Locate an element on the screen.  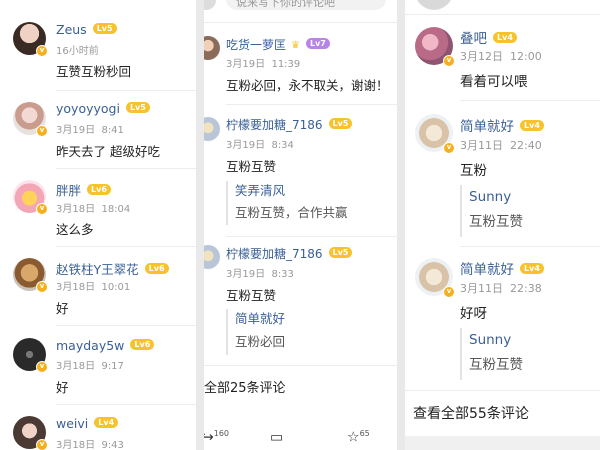
like-icon: ☆ is located at coordinates (353, 437).